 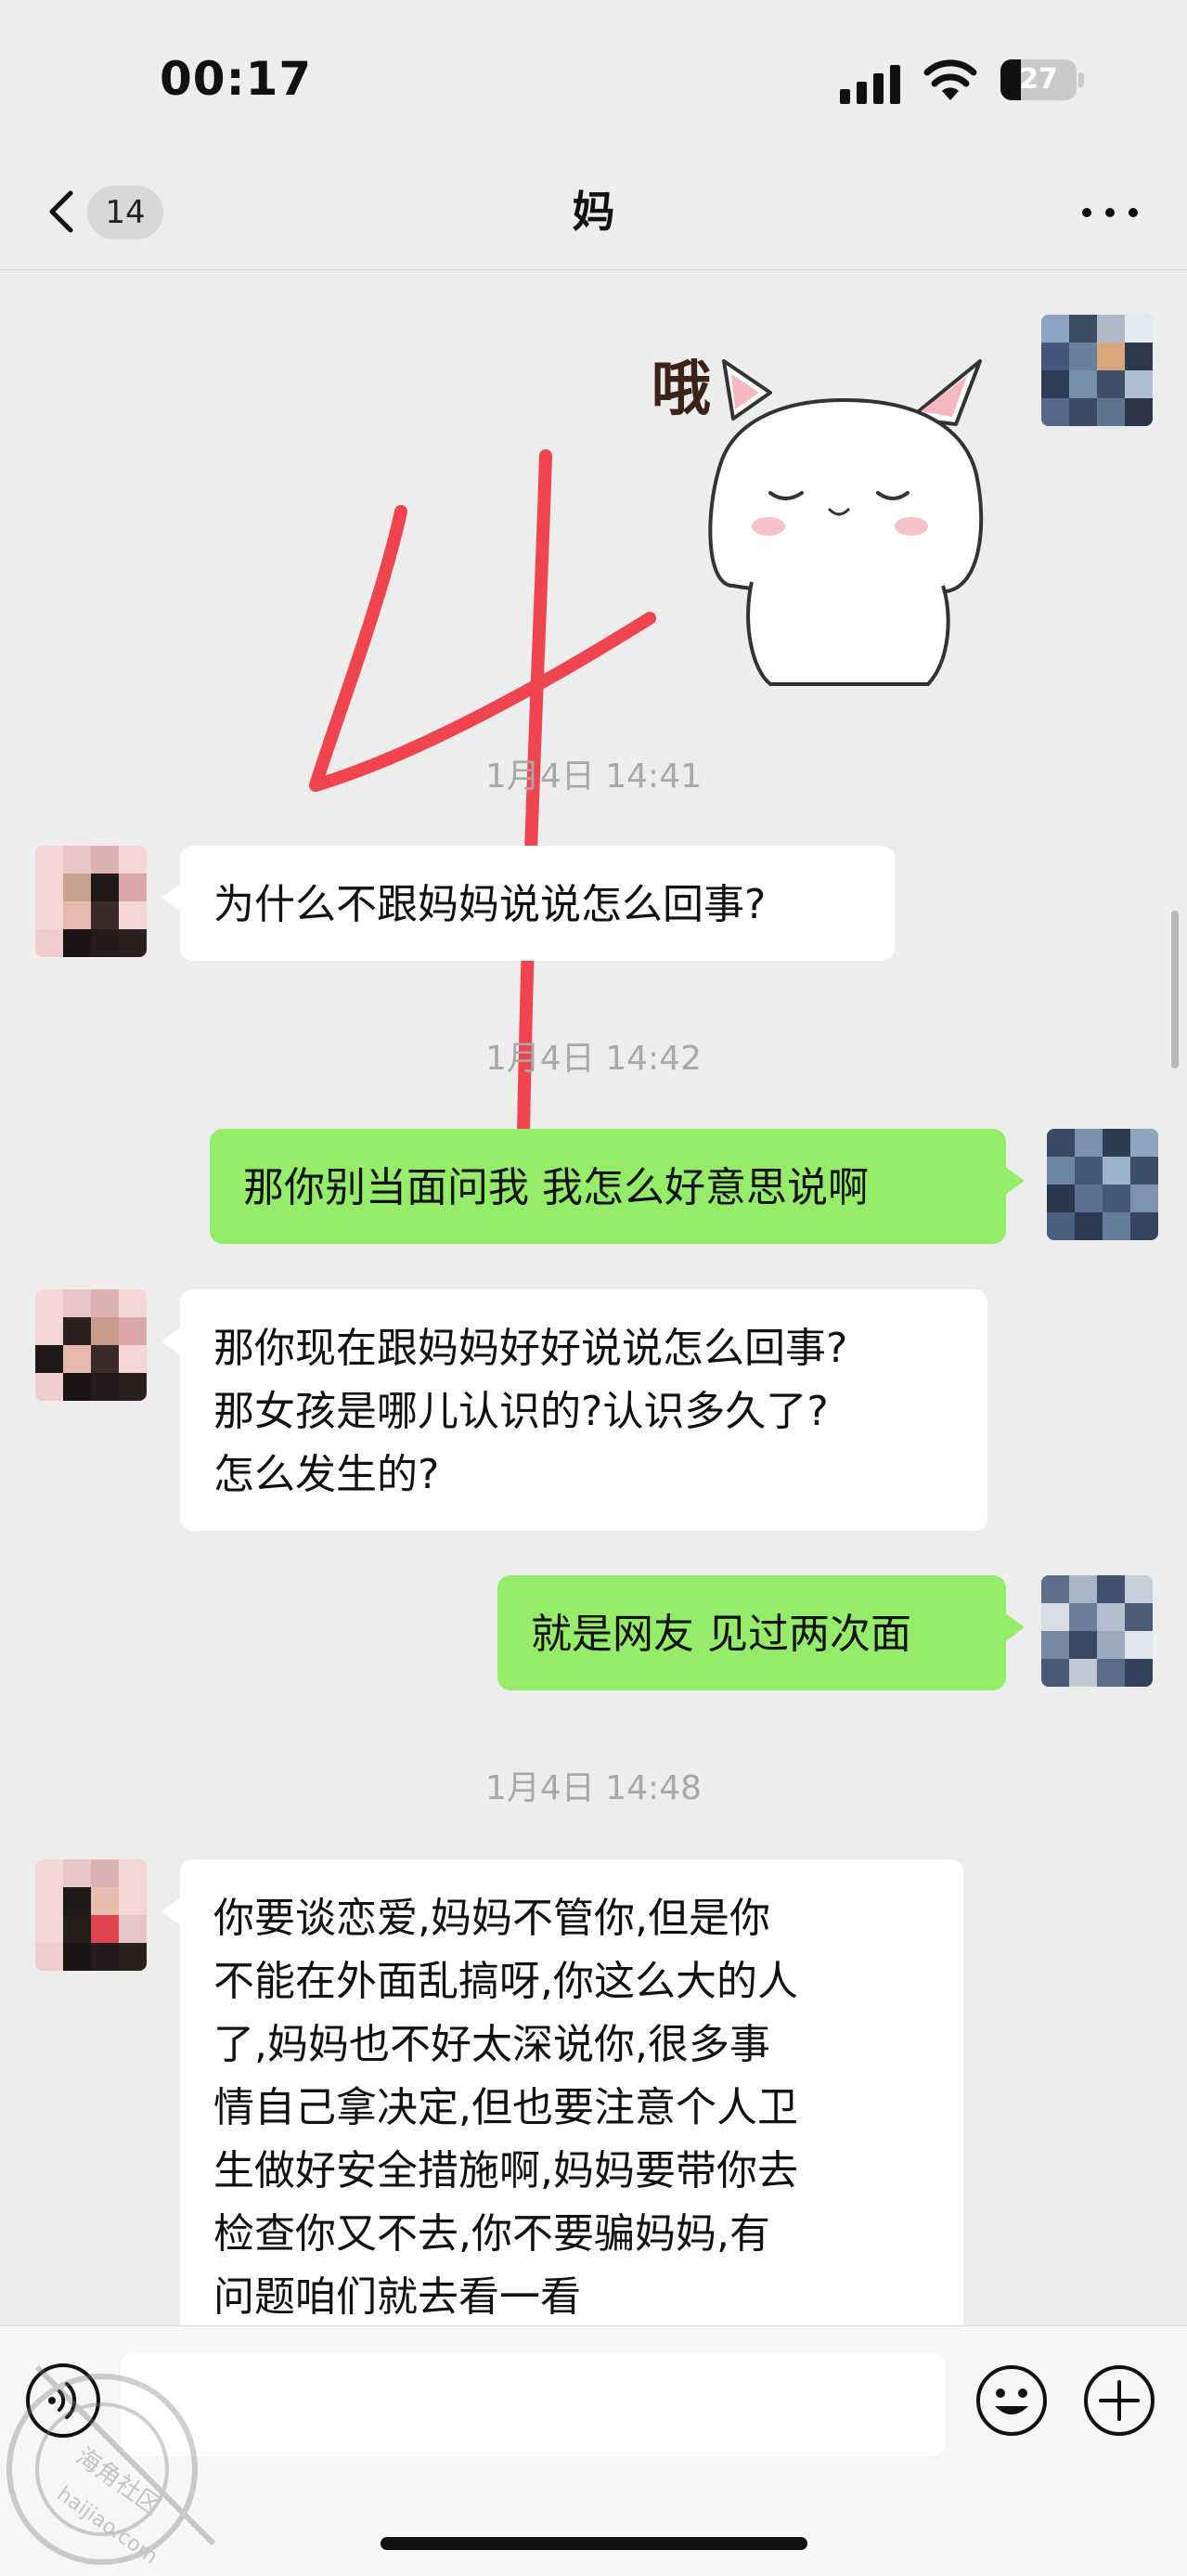 I want to click on message-input, so click(x=533, y=2404).